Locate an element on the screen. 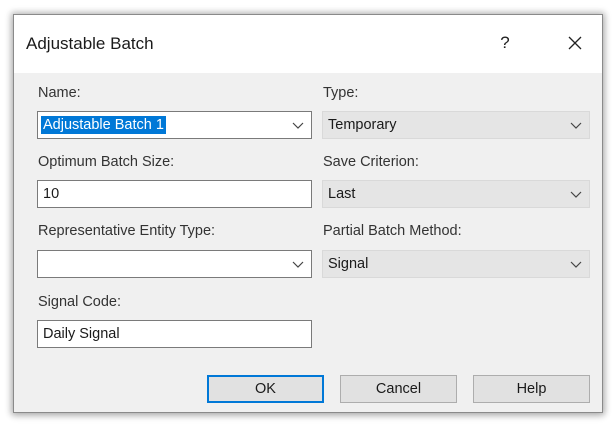 This screenshot has height=427, width=616. title-bar: Adjustable Batch ? is located at coordinates (308, 44).